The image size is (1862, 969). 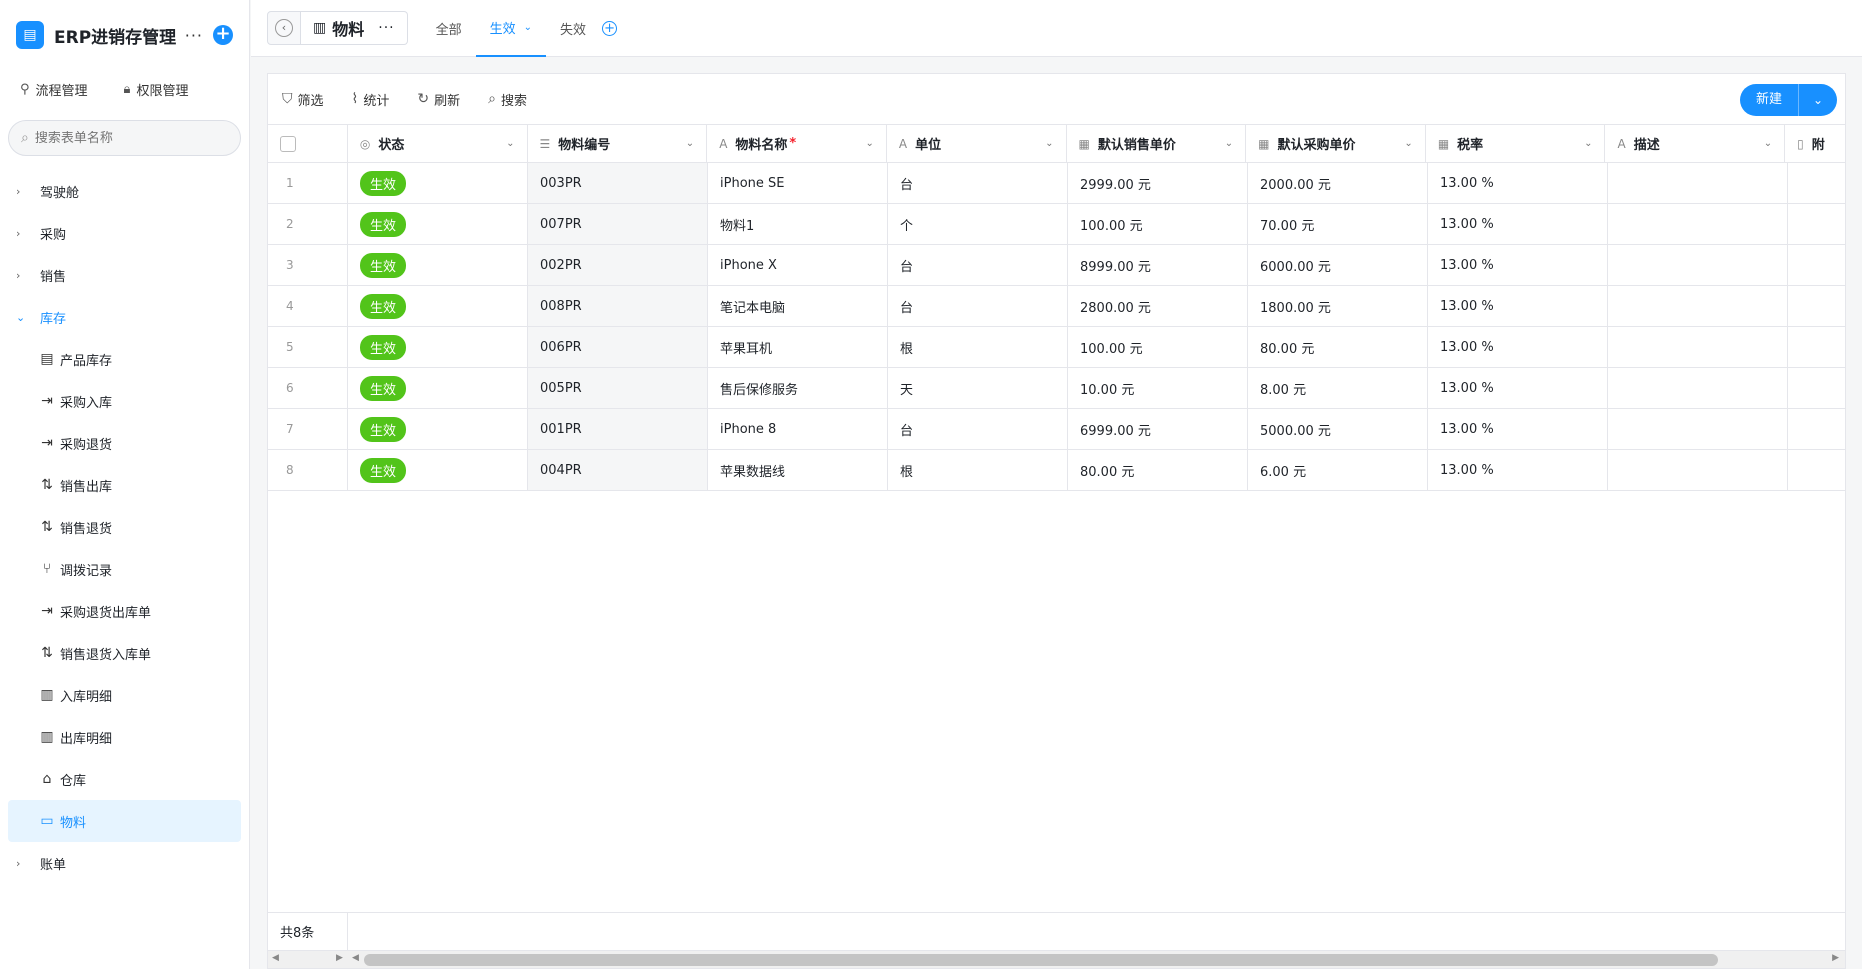 I want to click on table-row: 4 生效 008PR 笔记本电脑台 2800.00 元 1800.00 元 13.00 %, so click(x=1056, y=306).